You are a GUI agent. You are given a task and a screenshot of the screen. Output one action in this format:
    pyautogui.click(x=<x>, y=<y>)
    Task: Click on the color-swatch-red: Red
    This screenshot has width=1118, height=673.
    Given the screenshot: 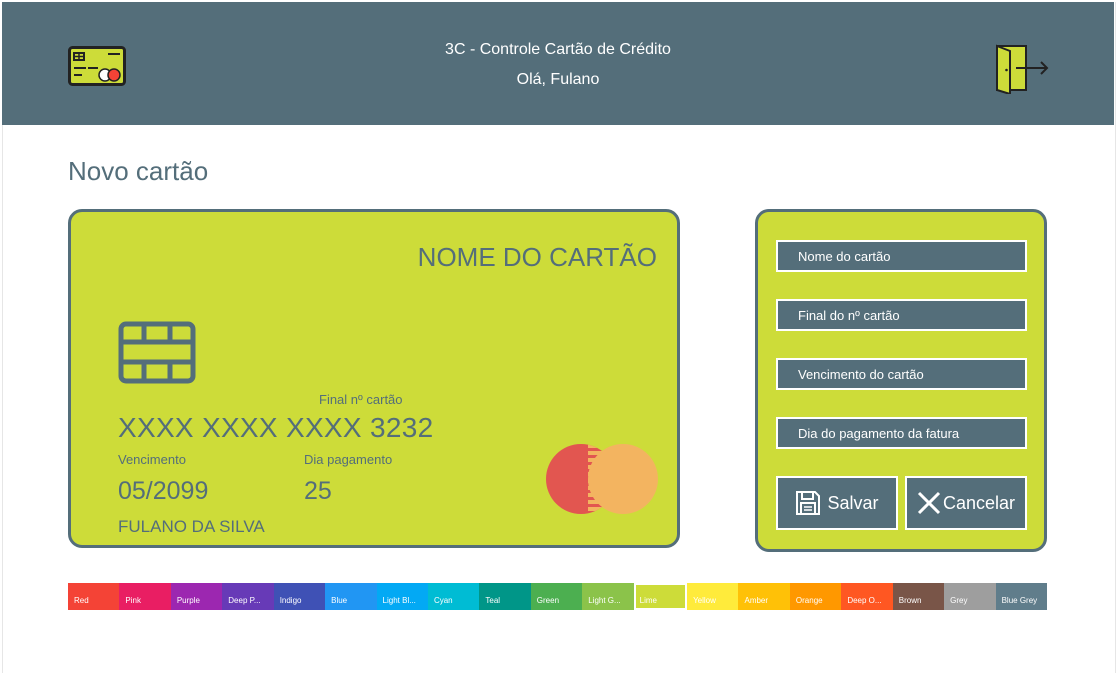 What is the action you would take?
    pyautogui.click(x=94, y=596)
    